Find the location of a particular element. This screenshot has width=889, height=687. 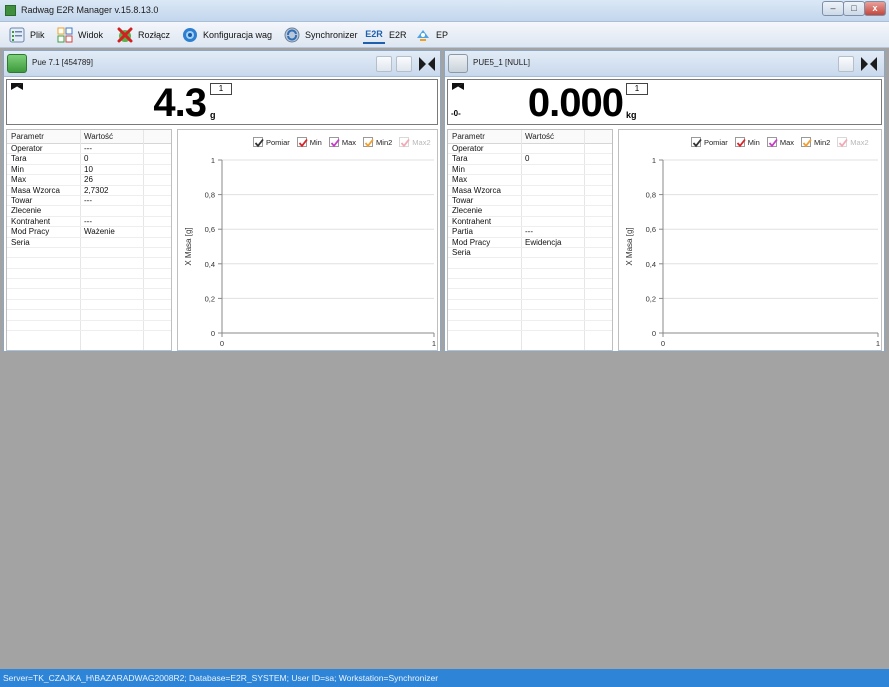

zero-indicator: -0- is located at coordinates (456, 113).